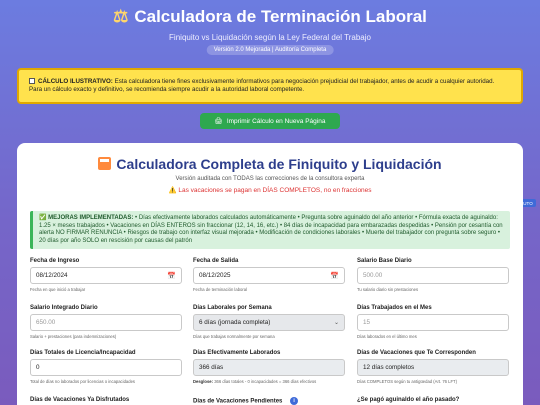 Image resolution: width=540 pixels, height=405 pixels. I want to click on dias-licencia-input: 0, so click(106, 367).